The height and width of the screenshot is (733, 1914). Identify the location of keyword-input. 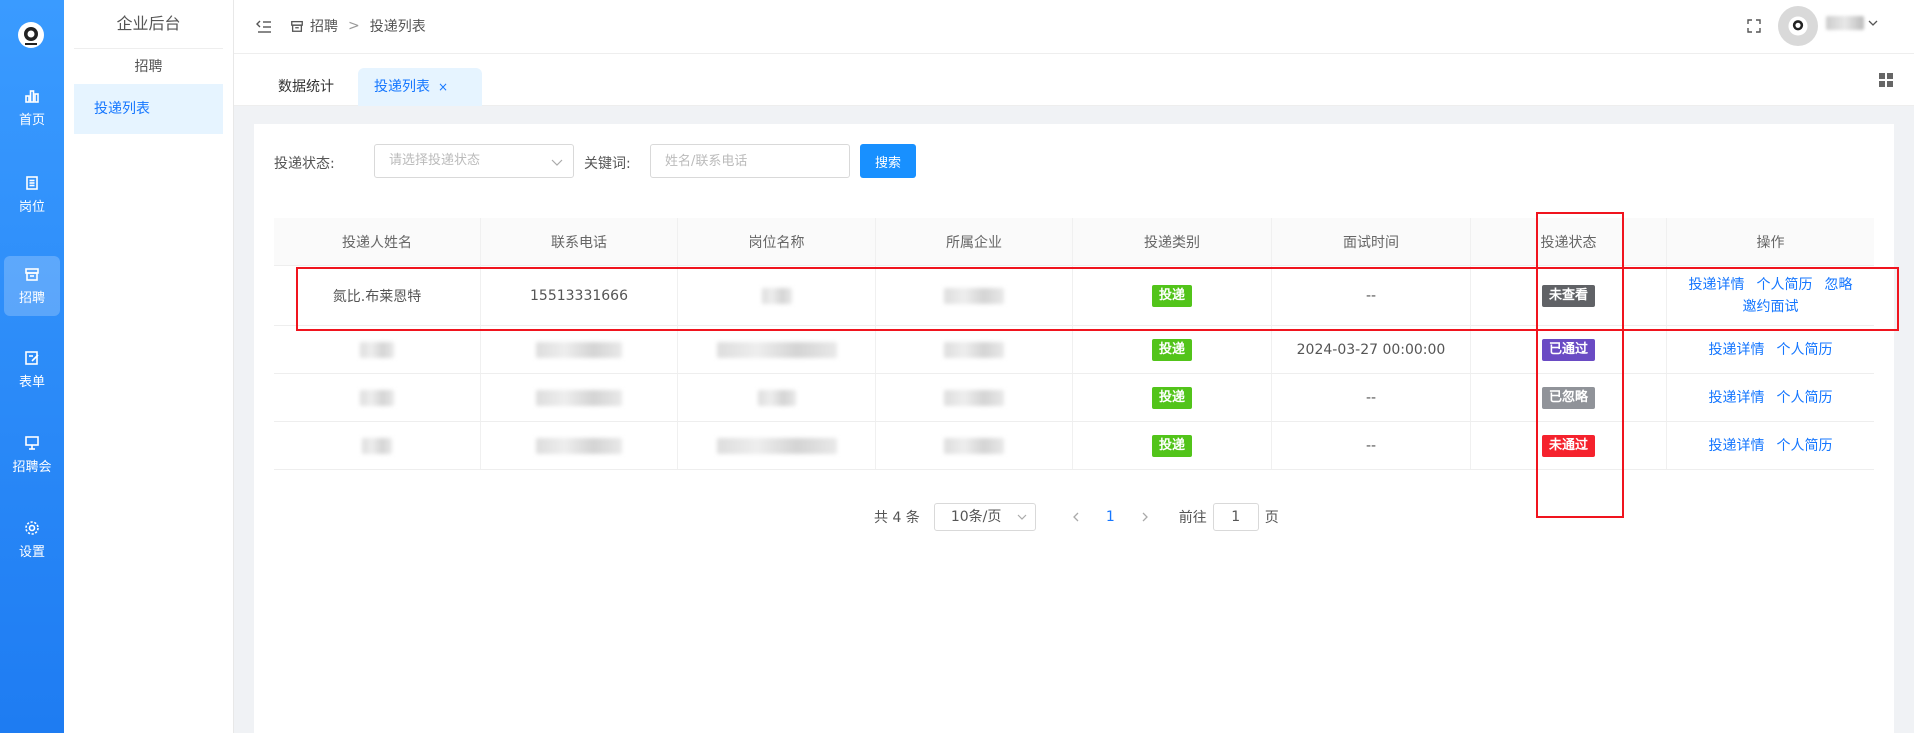
(750, 161).